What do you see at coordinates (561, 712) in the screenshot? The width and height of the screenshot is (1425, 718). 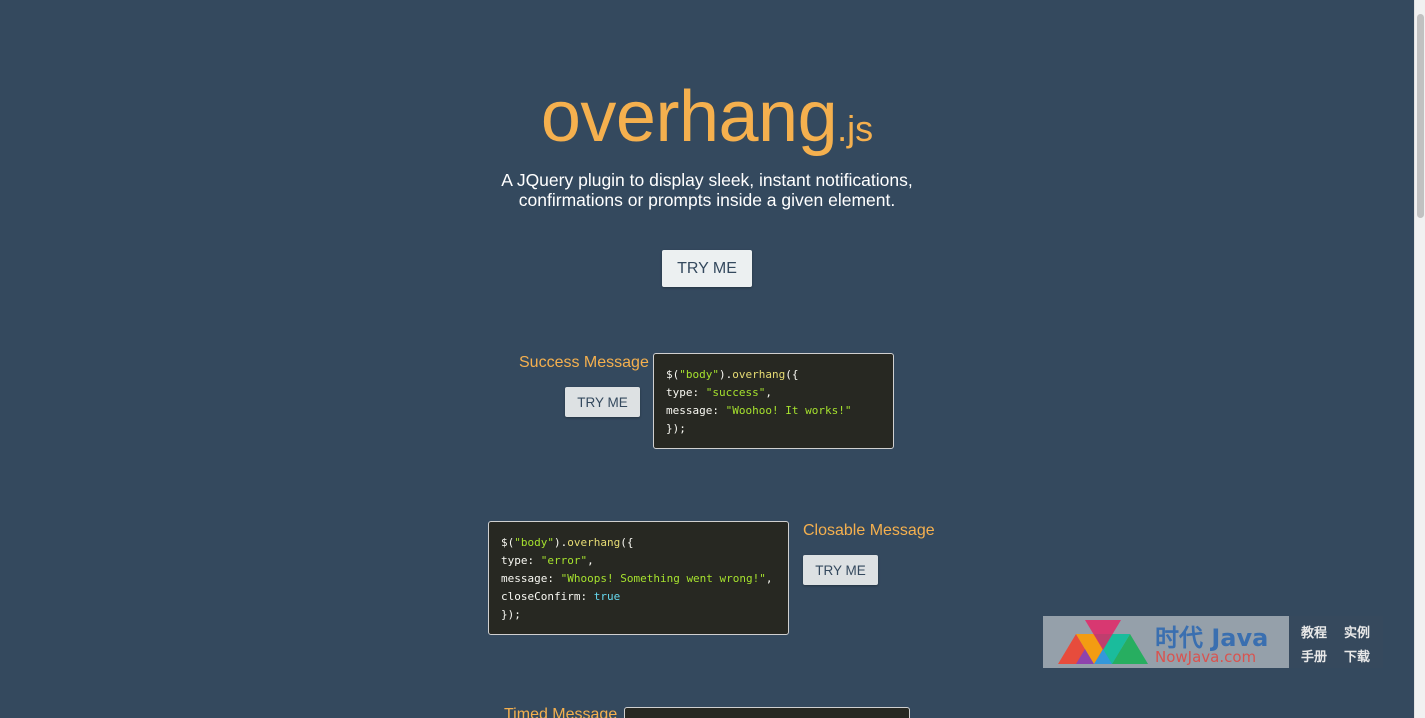 I see `timed-message-title: Timed Message` at bounding box center [561, 712].